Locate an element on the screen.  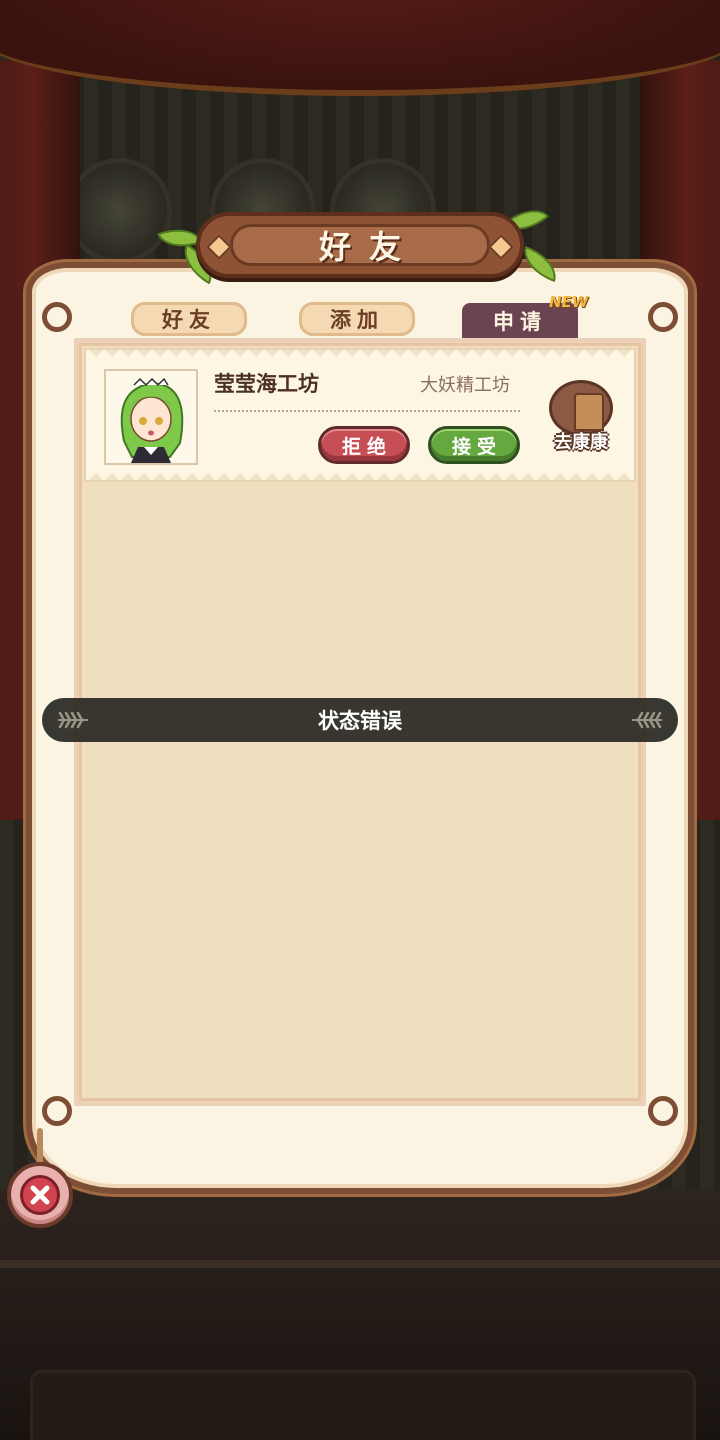
background-decoration is located at coordinates (119, 211).